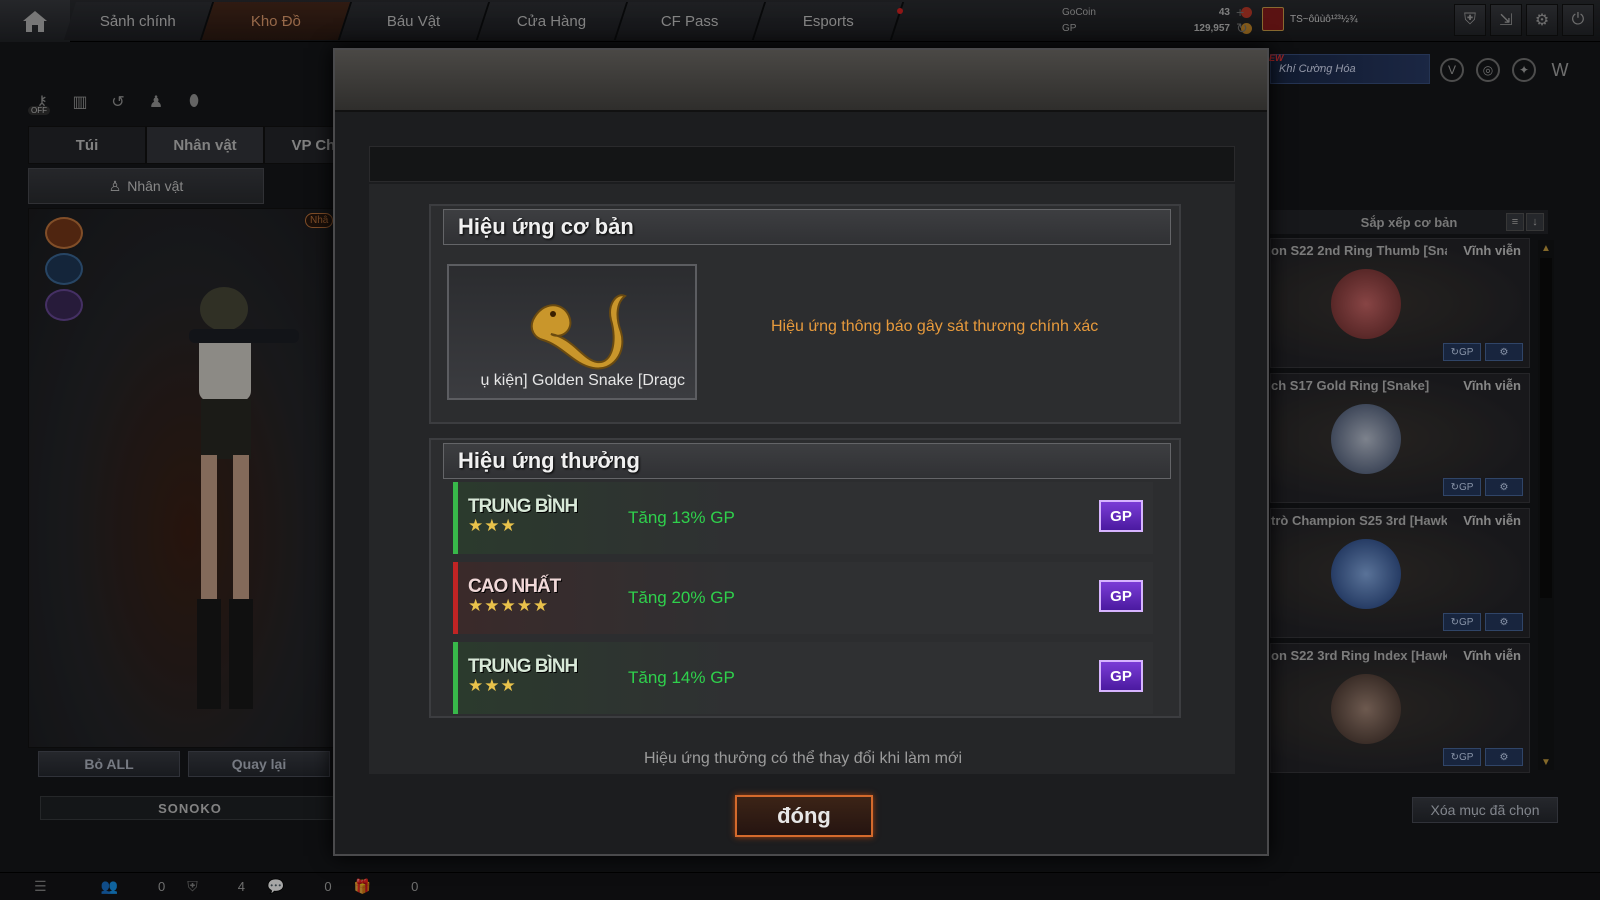 The height and width of the screenshot is (900, 1600). I want to click on effect-item-card: ụ kiện] Golden Snake [Dragc, so click(572, 332).